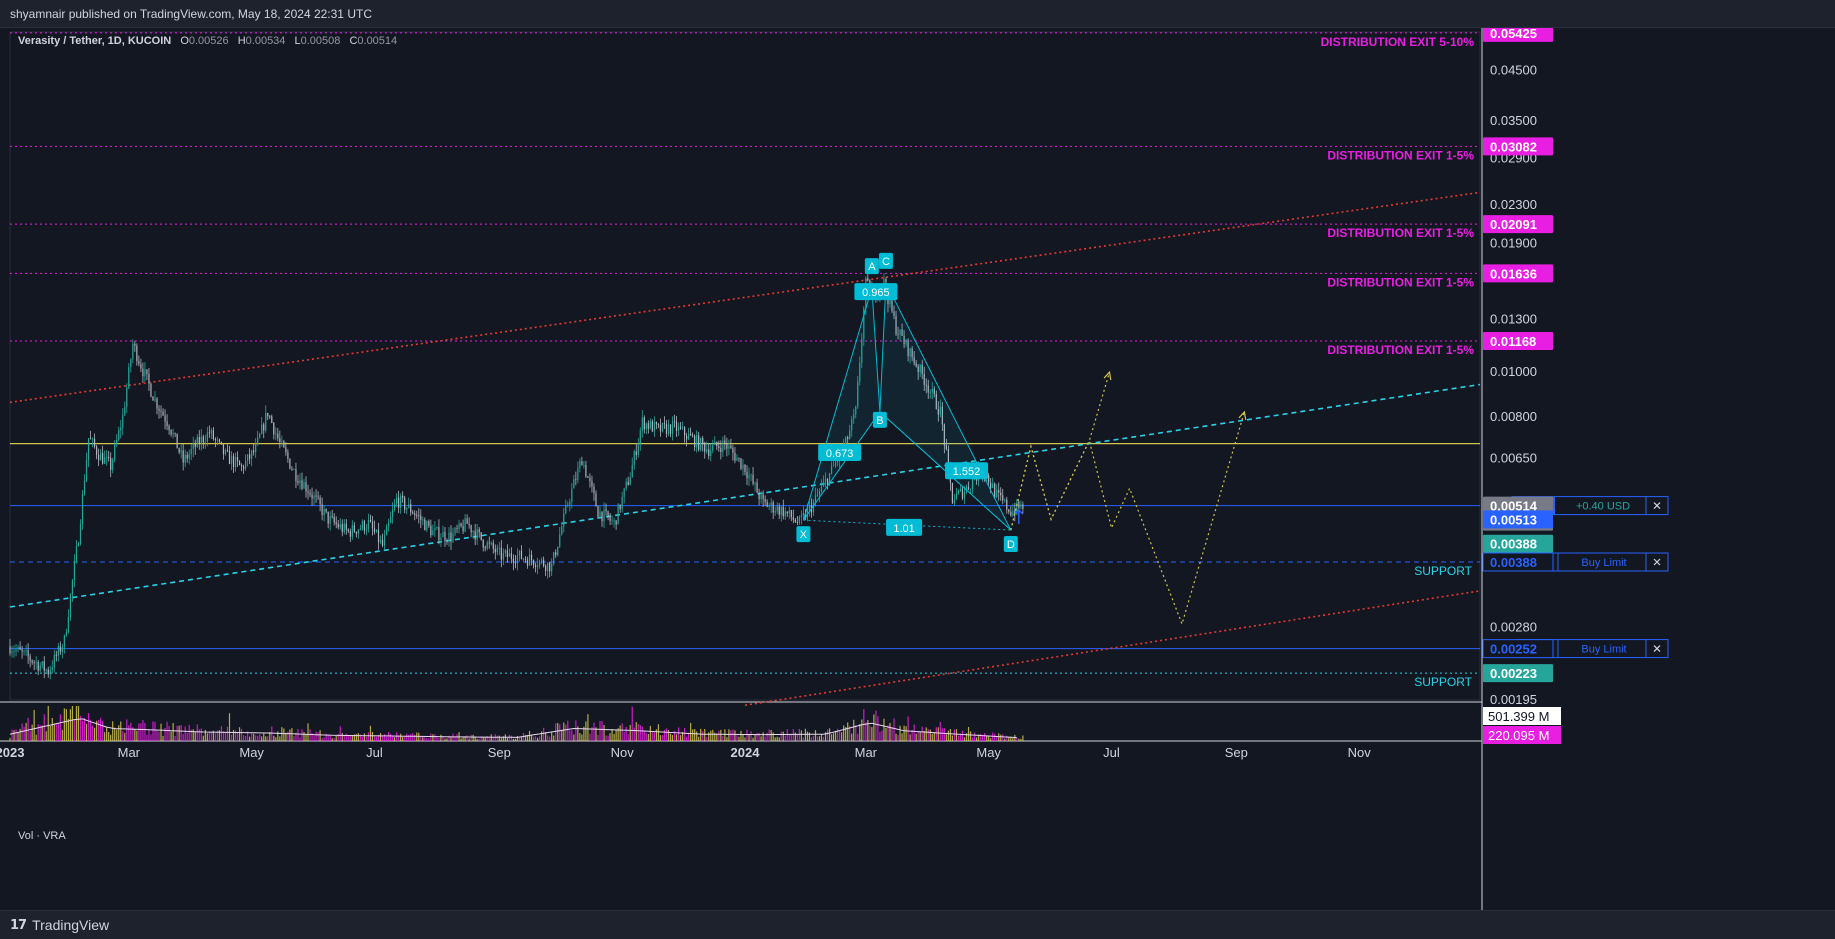 The width and height of the screenshot is (1835, 939). Describe the element at coordinates (746, 752) in the screenshot. I see `date-tick-label: 2024` at that location.